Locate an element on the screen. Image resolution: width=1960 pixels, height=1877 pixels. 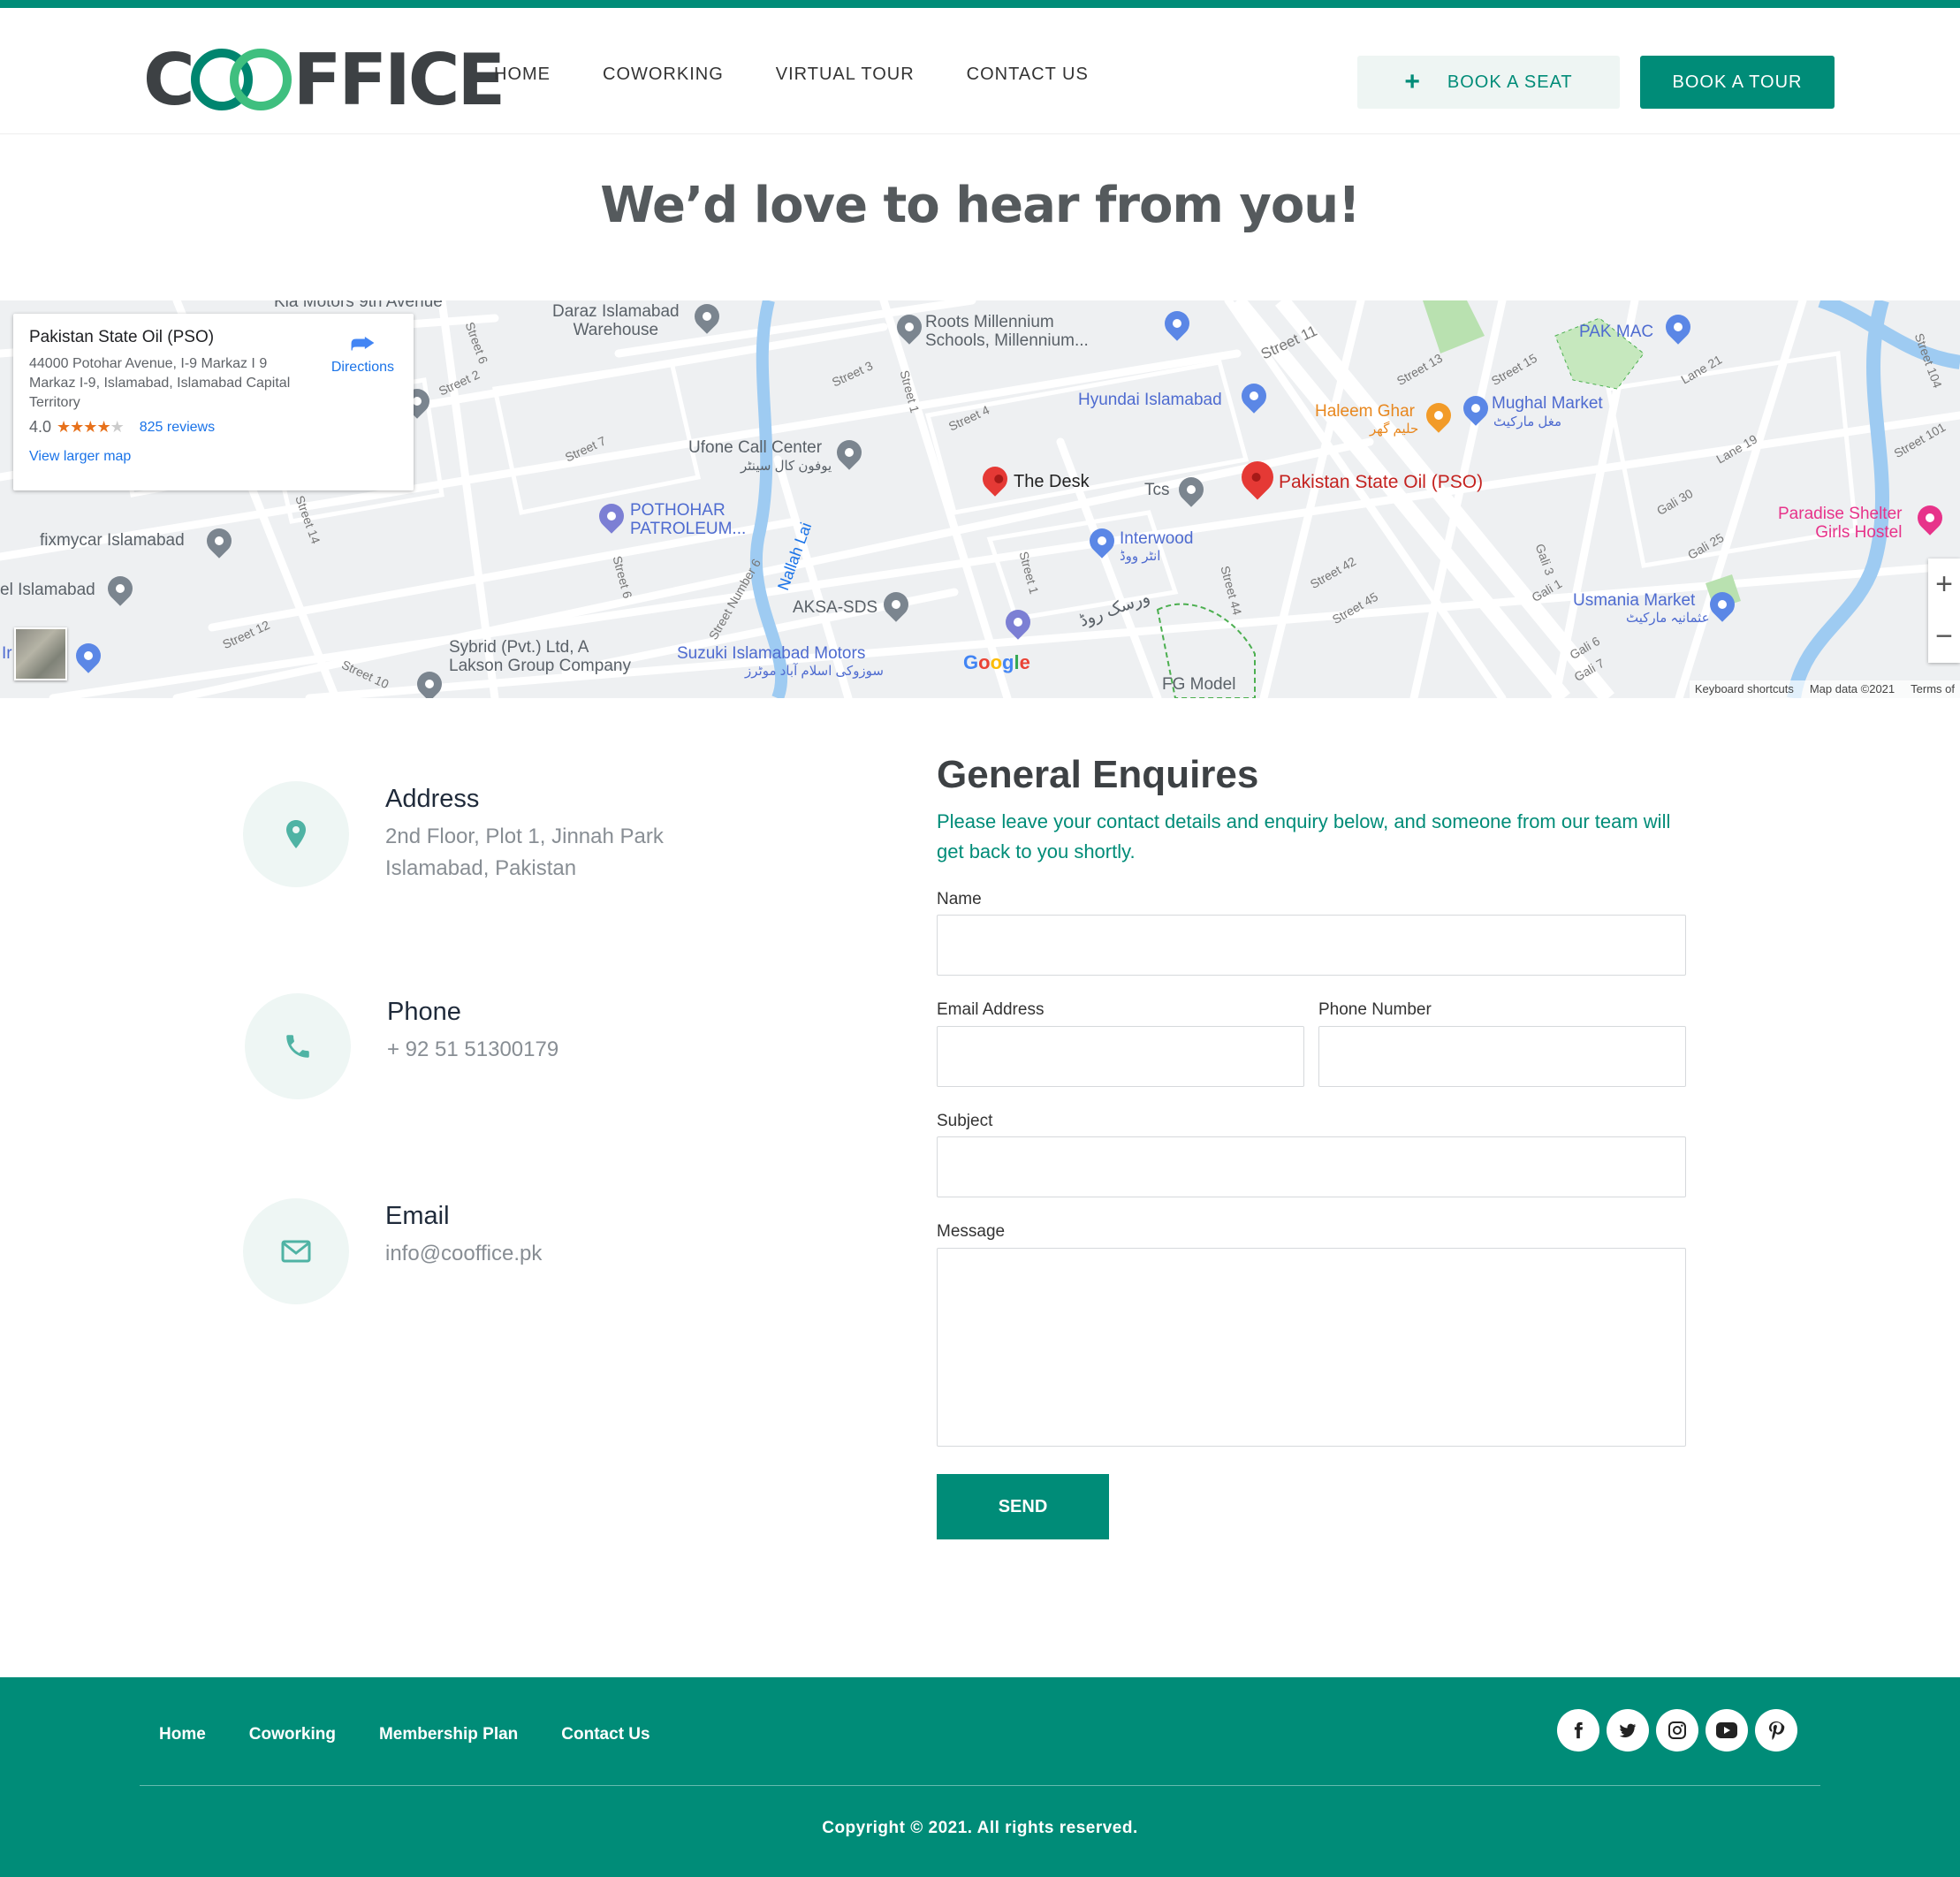
email-title: Email is located at coordinates (417, 1216).